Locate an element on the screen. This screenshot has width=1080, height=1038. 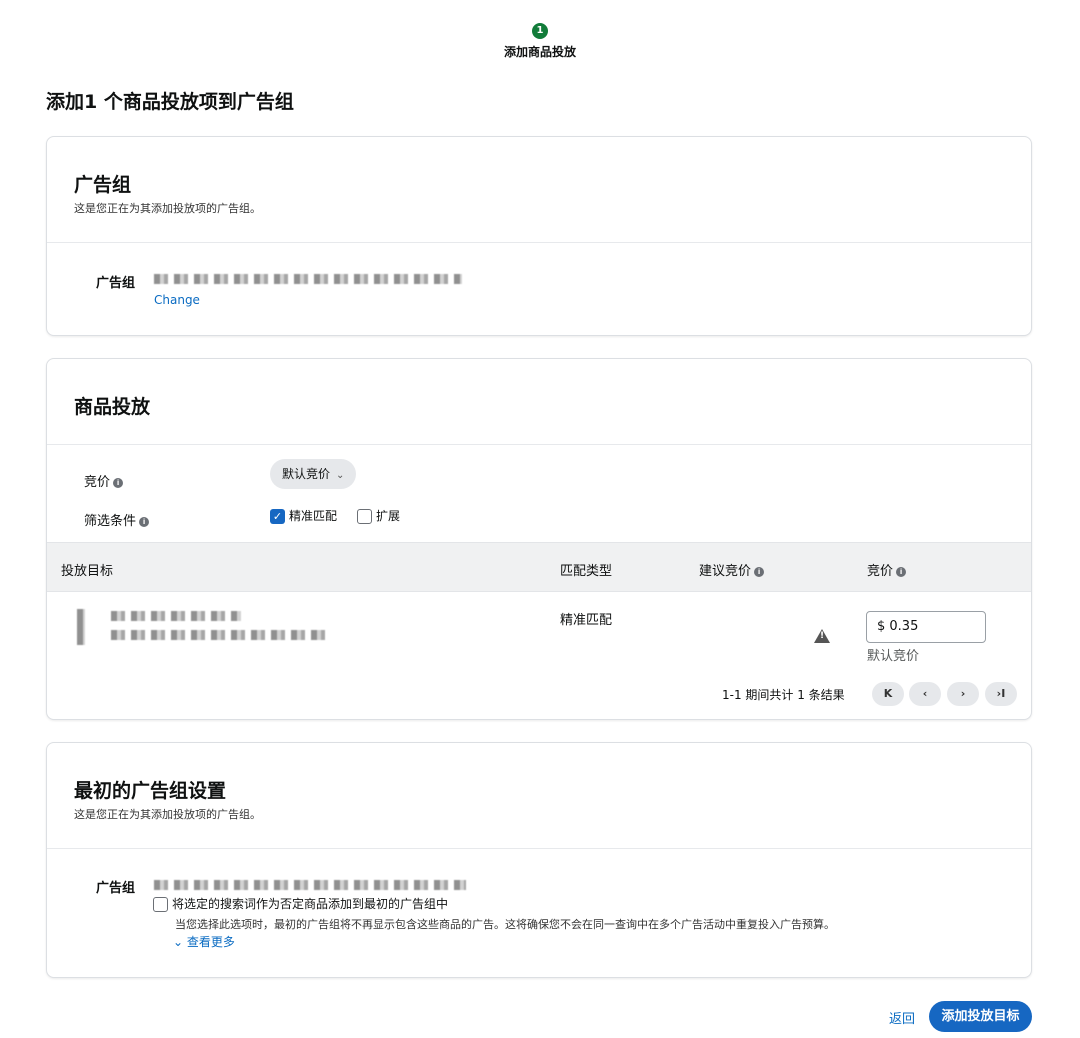
page-title: 添加1 个商品投放项到广告组 is located at coordinates (170, 102).